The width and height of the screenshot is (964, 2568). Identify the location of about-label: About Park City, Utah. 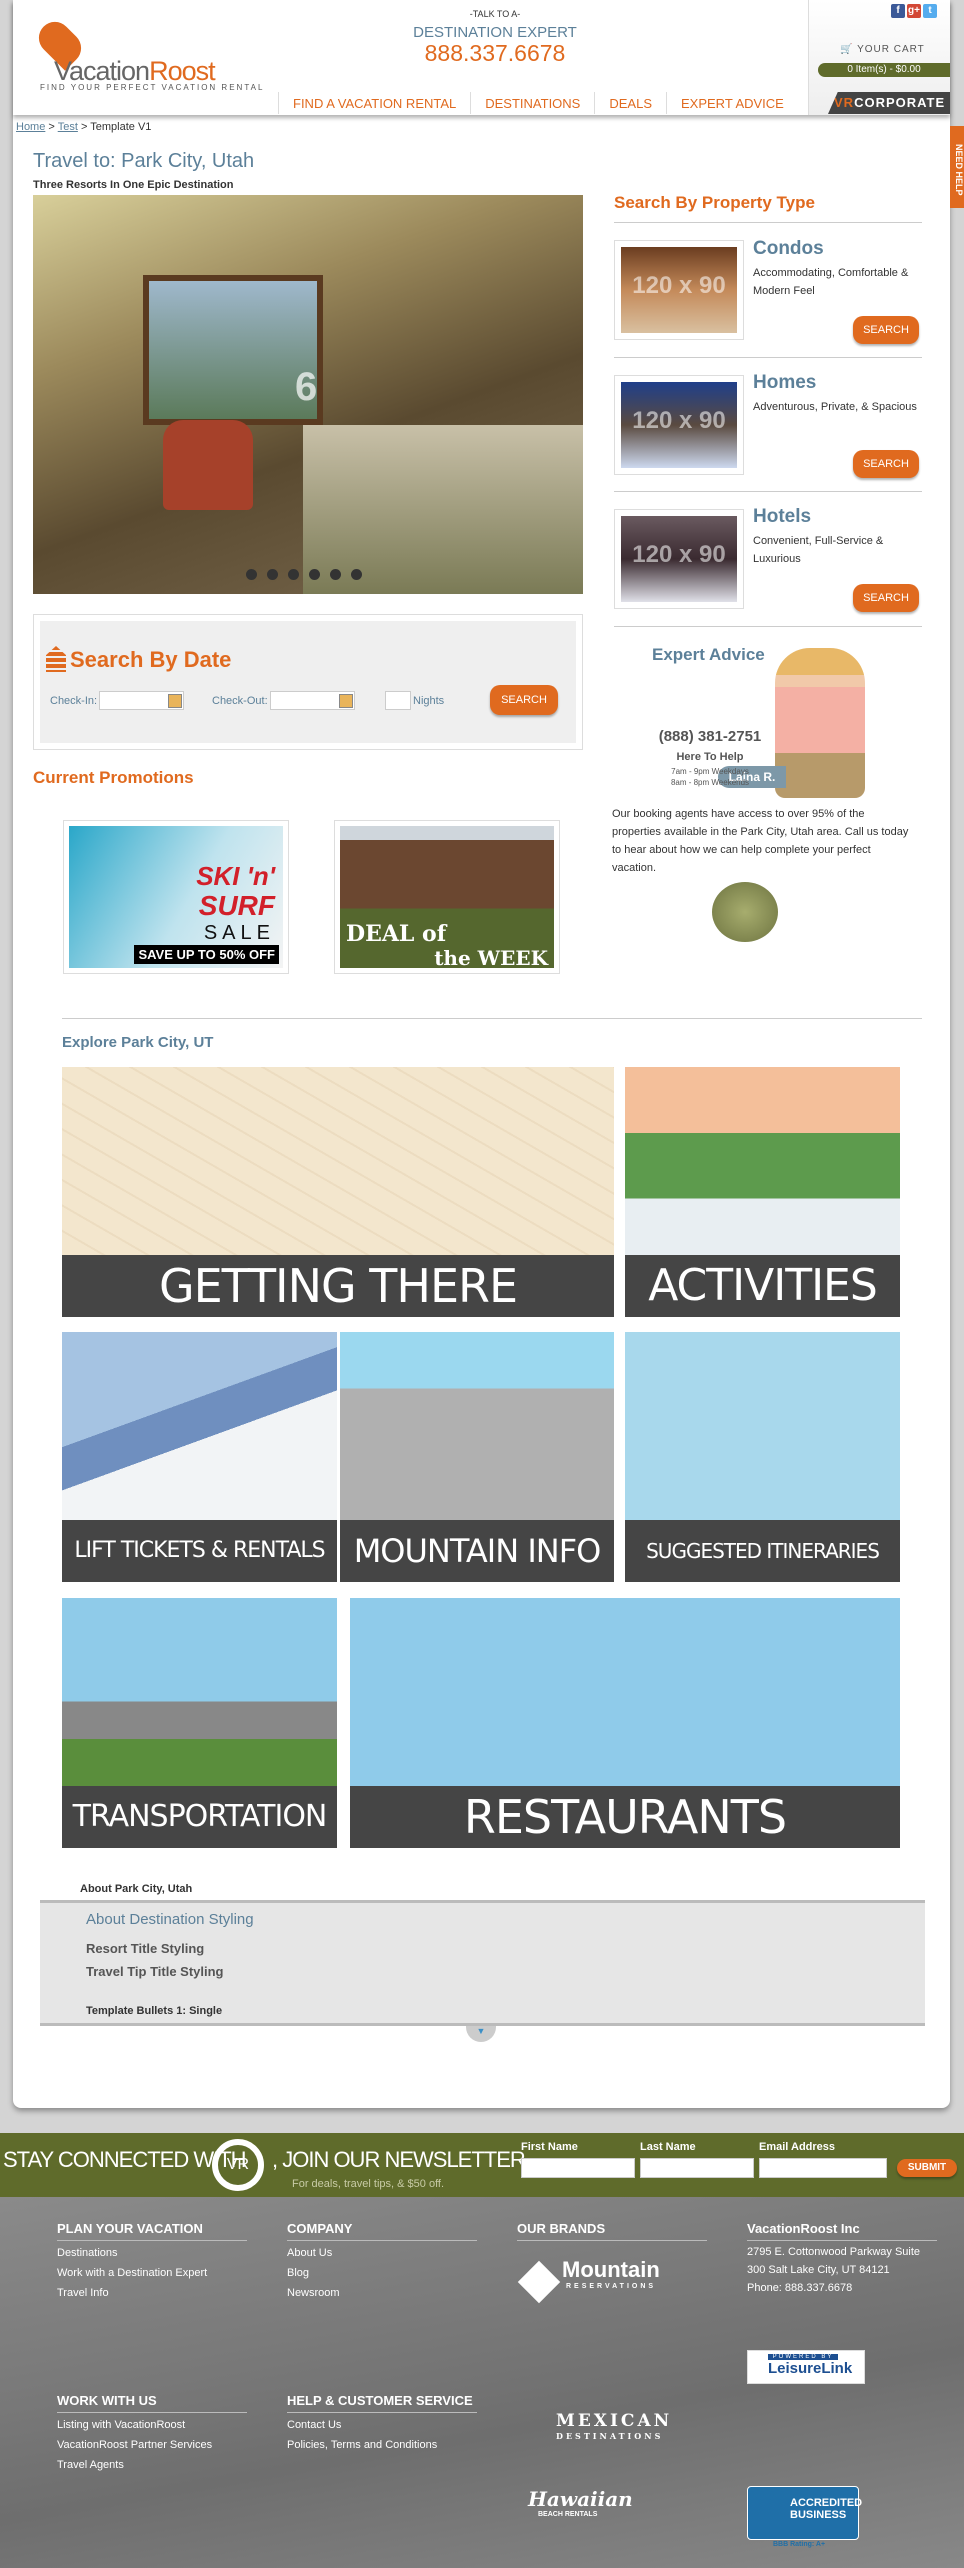
(136, 1889).